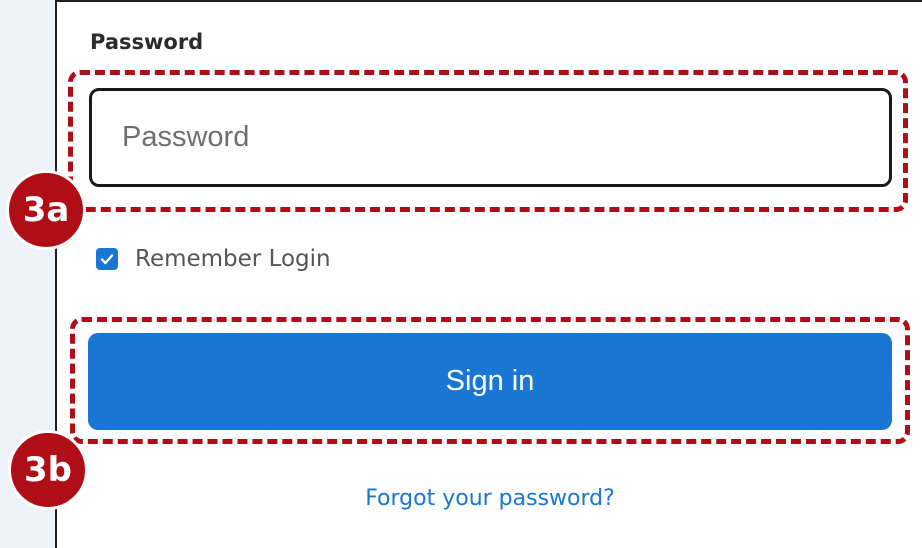  I want to click on remember-login-checkbox, so click(107, 259).